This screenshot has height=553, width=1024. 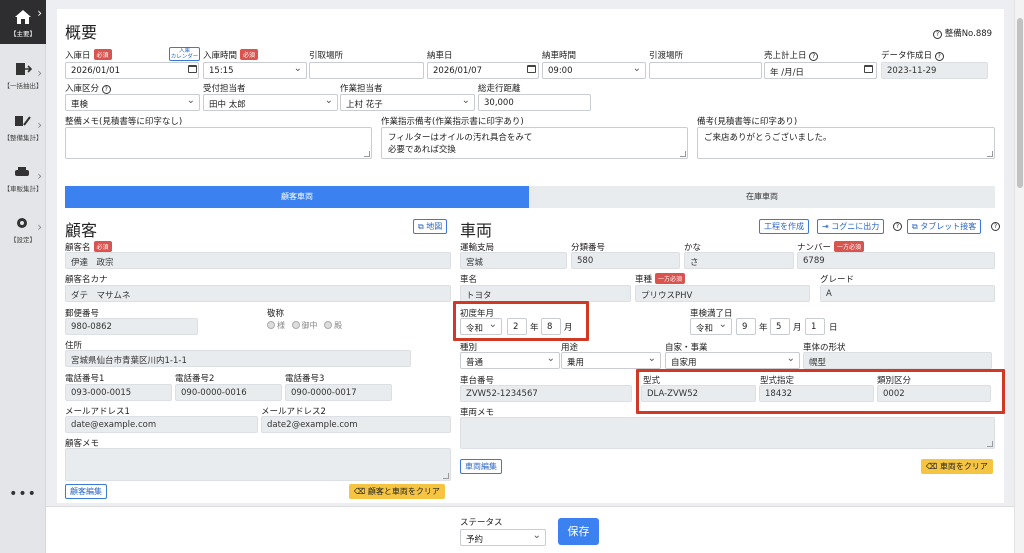 I want to click on sidebar-item-settings: › 【設定】, so click(x=23, y=232).